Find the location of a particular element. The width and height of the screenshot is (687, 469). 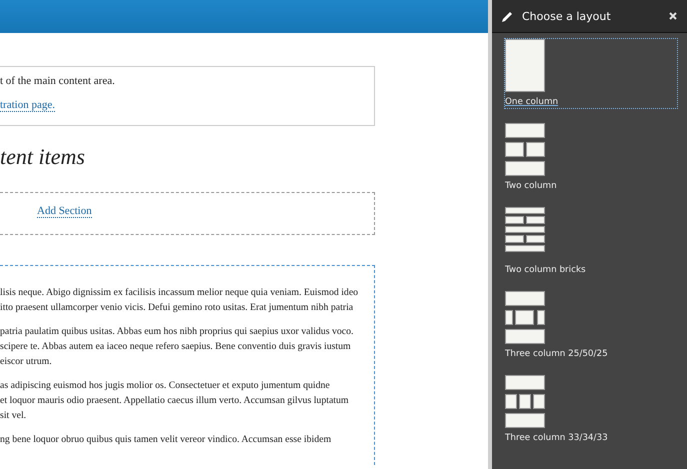

layout-option: Two column is located at coordinates (591, 157).